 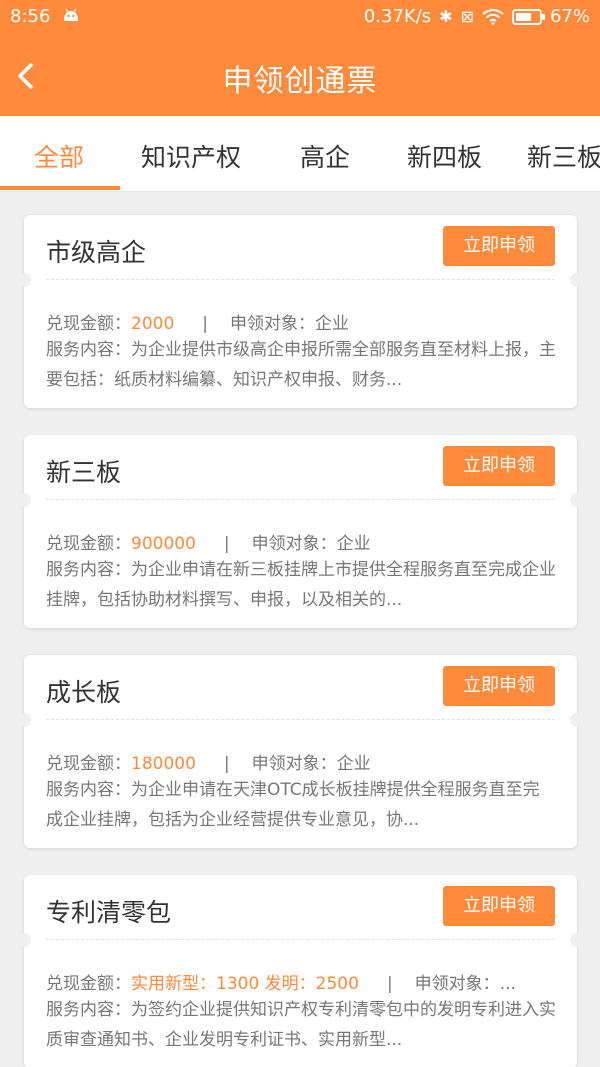 What do you see at coordinates (300, 17) in the screenshot?
I see `status-bar: 8:56 0.37K/s ✱ ⊠ 67%` at bounding box center [300, 17].